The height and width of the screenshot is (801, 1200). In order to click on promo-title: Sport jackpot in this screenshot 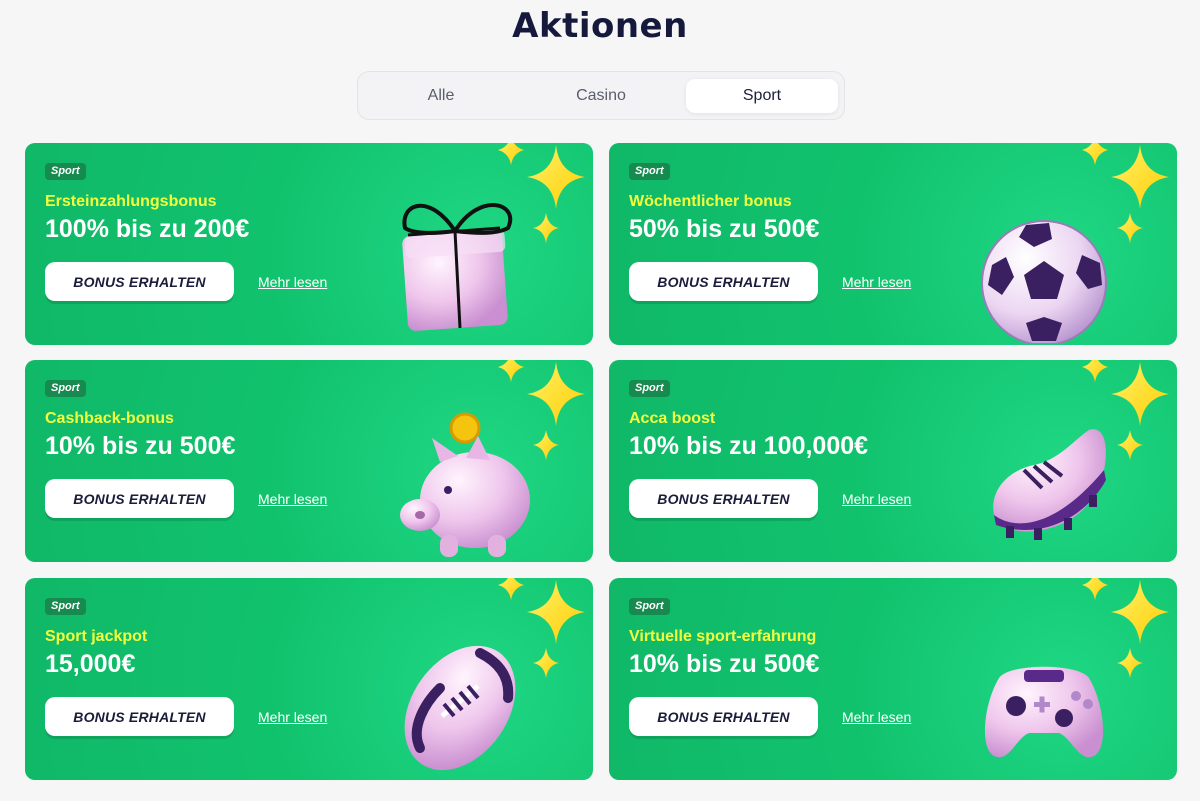, I will do `click(96, 636)`.